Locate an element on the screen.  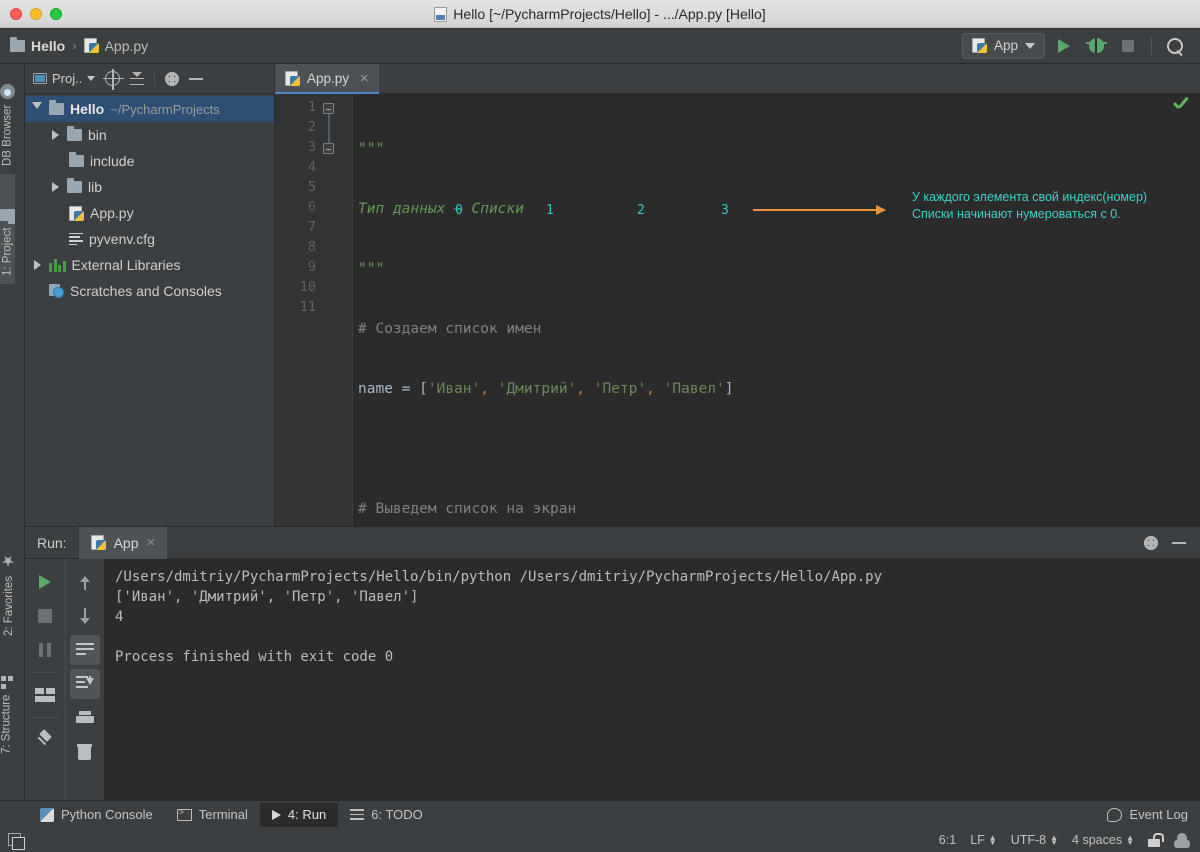
tree-item-label: bin is located at coordinates (97, 135).